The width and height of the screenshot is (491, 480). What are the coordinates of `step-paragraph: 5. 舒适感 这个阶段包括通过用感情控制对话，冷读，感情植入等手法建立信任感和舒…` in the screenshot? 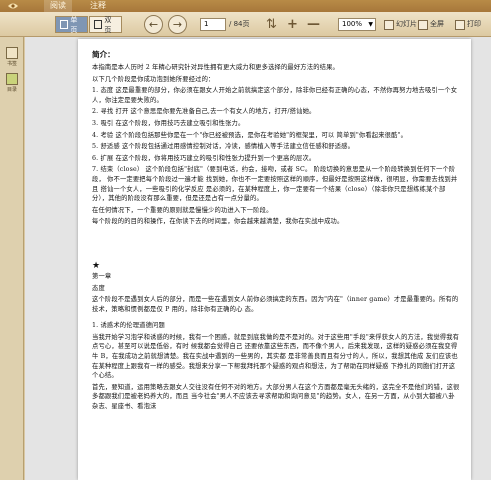 It's located at (223, 147).